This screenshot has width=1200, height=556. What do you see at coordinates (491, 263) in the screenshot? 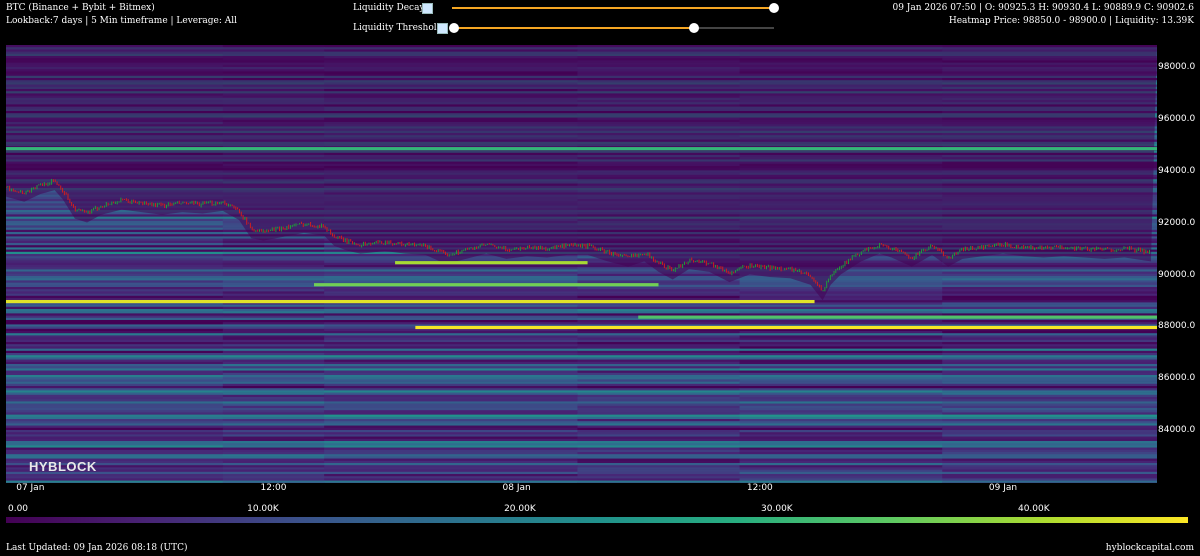
I see `liquidity-band` at bounding box center [491, 263].